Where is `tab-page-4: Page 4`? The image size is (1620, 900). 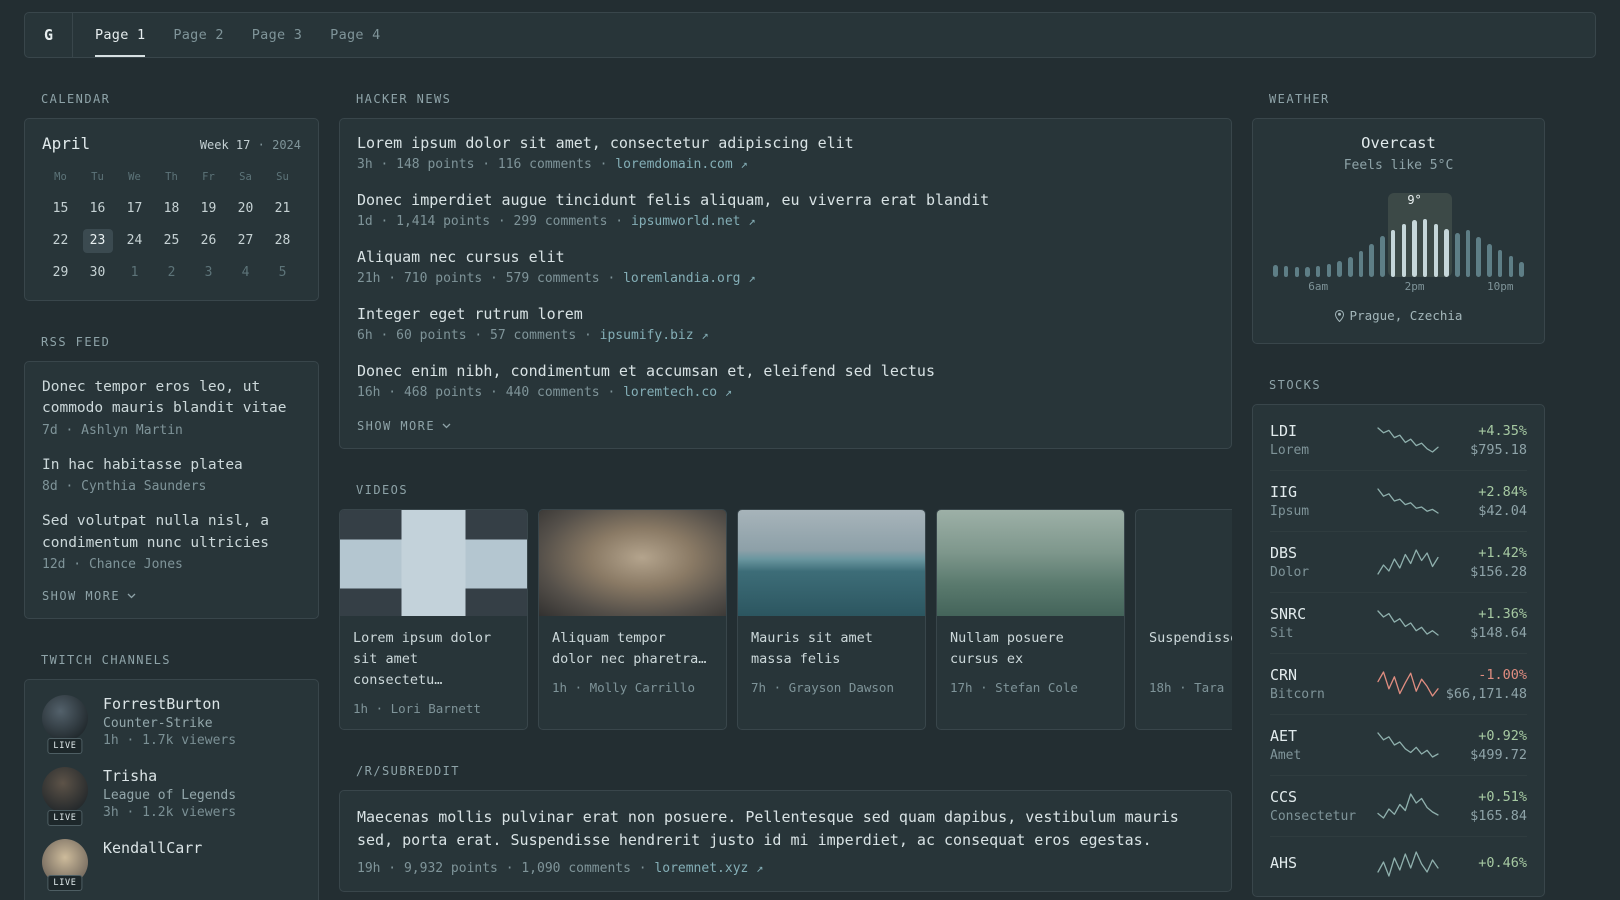
tab-page-4: Page 4 is located at coordinates (355, 35).